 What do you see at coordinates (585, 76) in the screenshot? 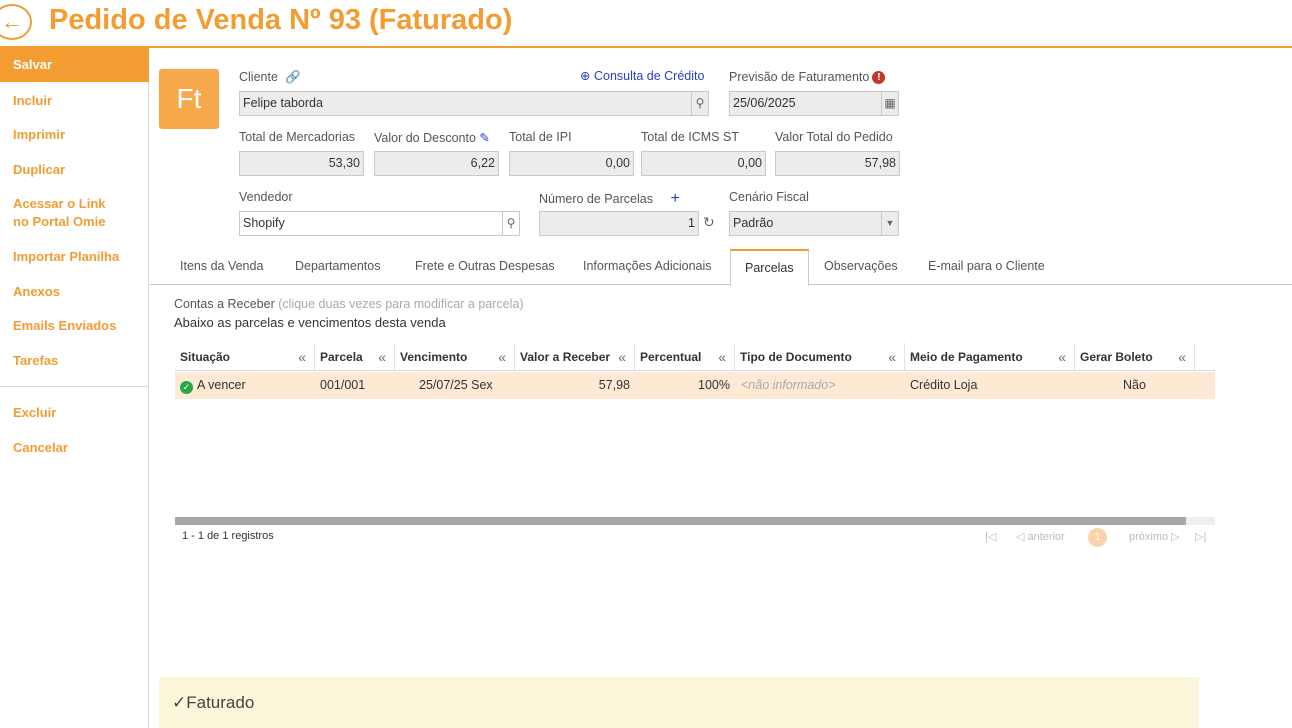
I see `zoom-in-icon: ⊕` at bounding box center [585, 76].